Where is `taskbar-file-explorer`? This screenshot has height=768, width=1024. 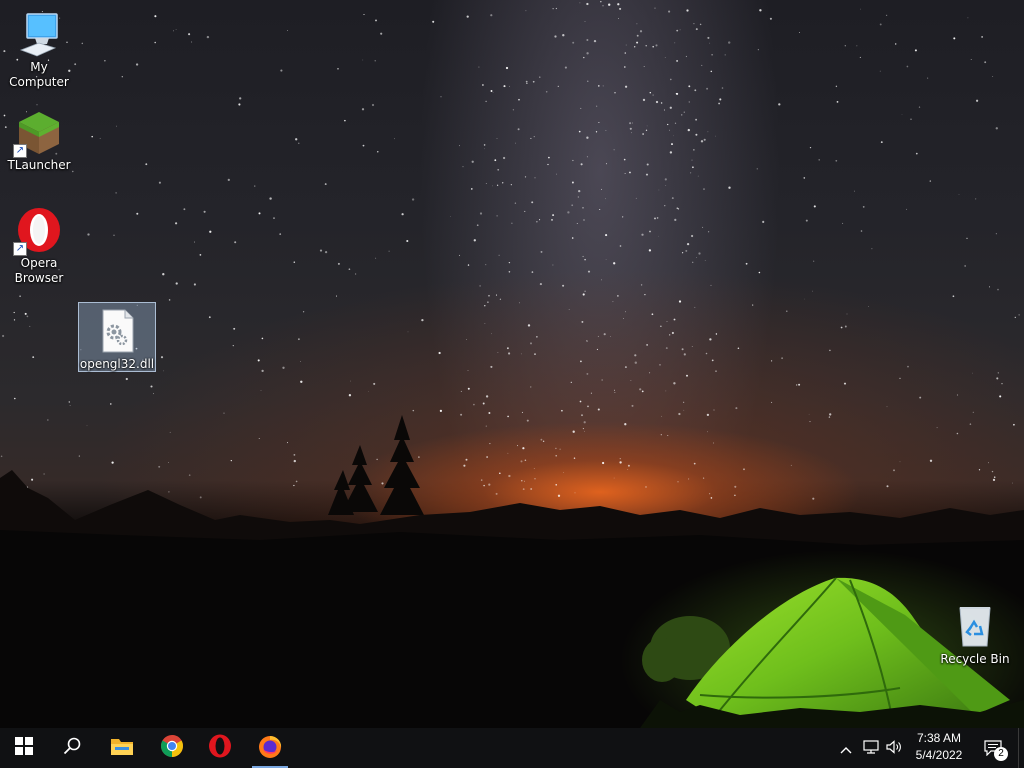 taskbar-file-explorer is located at coordinates (122, 748).